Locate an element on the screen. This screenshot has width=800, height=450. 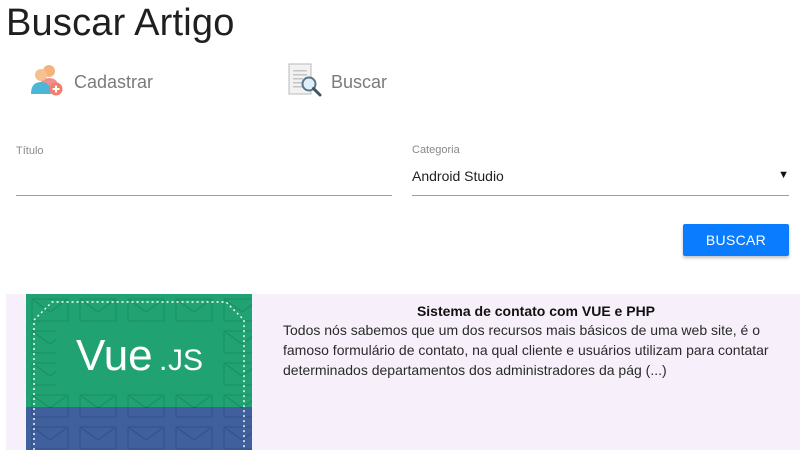
article-title: Sistema de contato com VUE e PHP is located at coordinates (536, 311).